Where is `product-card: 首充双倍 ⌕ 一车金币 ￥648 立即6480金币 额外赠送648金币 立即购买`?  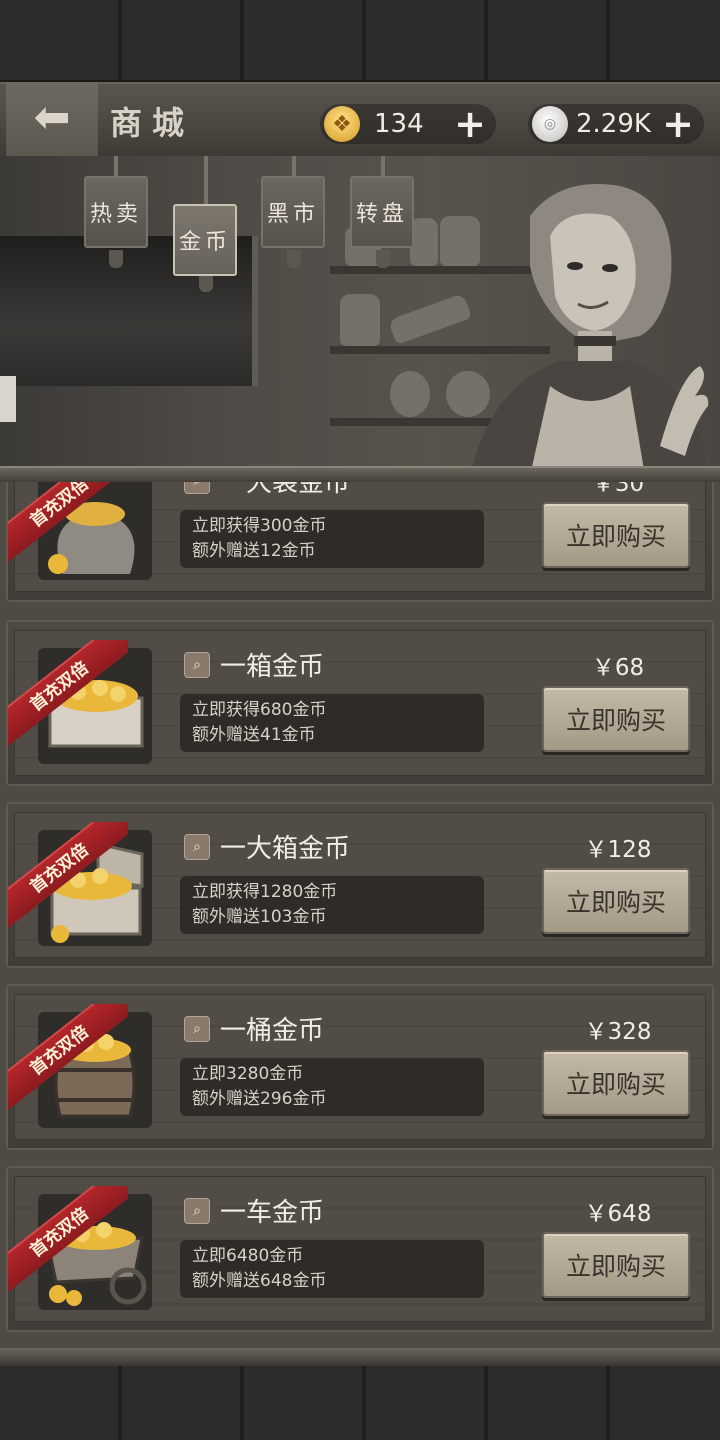 product-card: 首充双倍 ⌕ 一车金币 ￥648 立即6480金币 额外赠送648金币 立即购买 is located at coordinates (360, 1249).